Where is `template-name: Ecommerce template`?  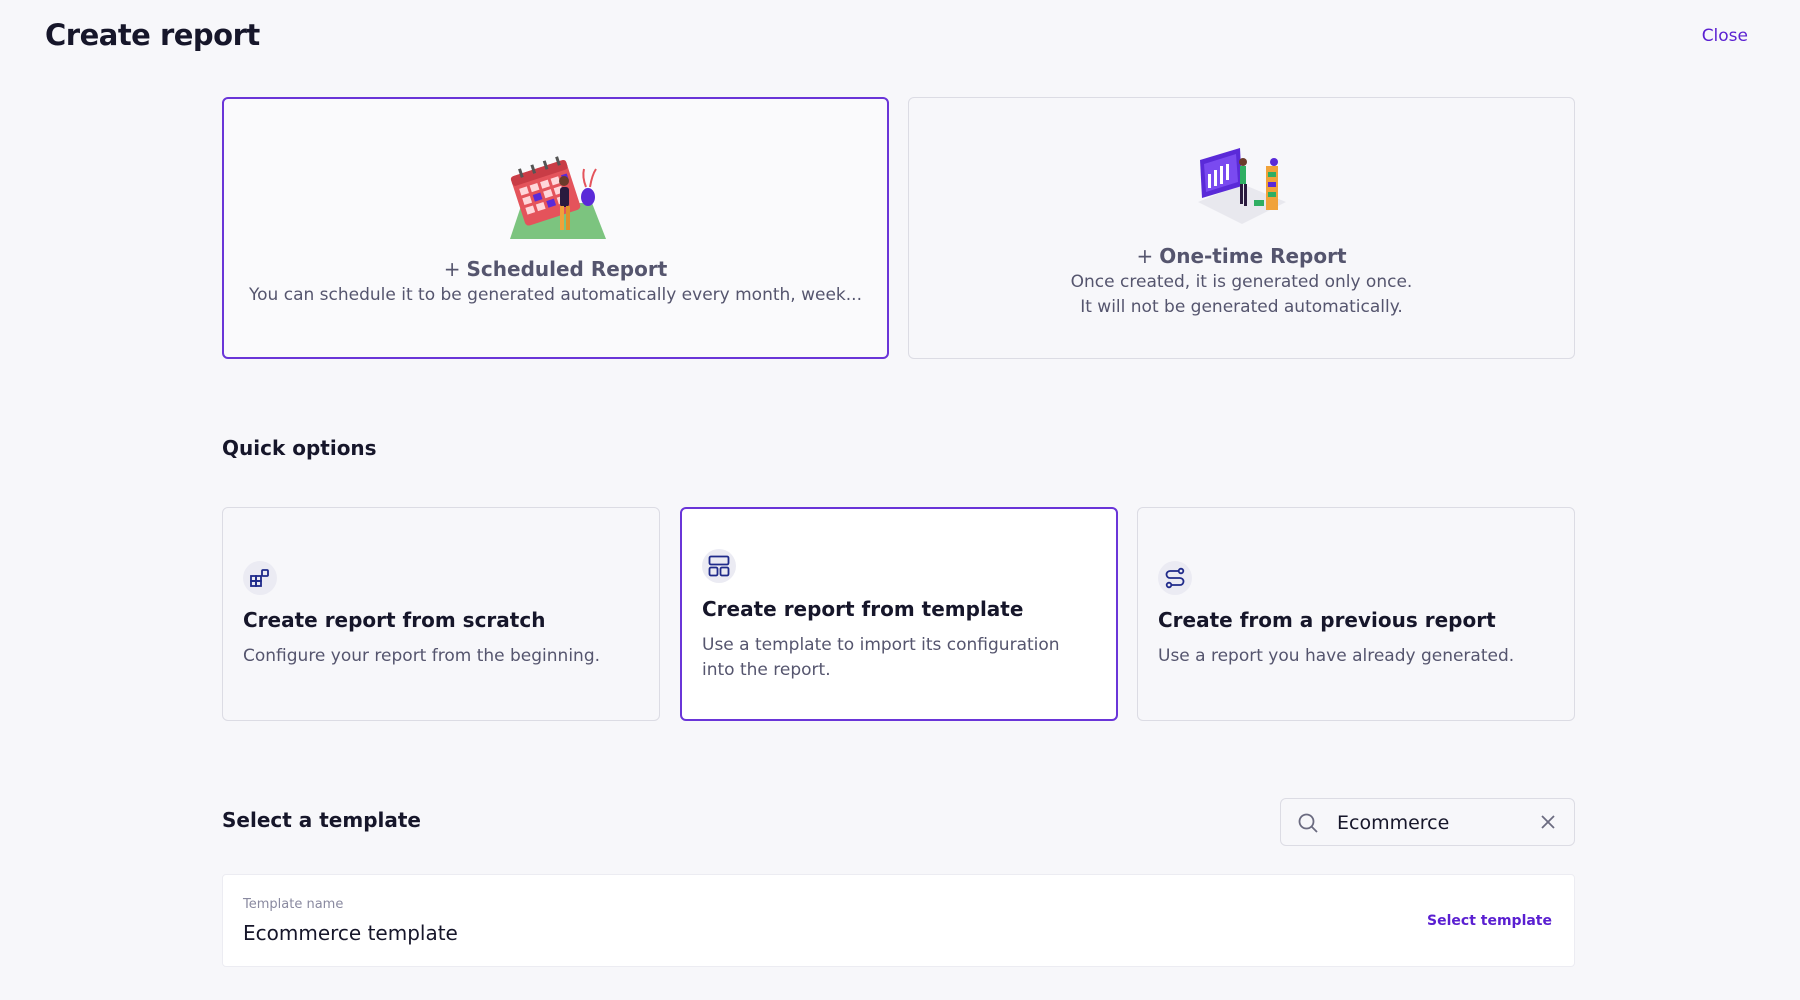 template-name: Ecommerce template is located at coordinates (350, 933).